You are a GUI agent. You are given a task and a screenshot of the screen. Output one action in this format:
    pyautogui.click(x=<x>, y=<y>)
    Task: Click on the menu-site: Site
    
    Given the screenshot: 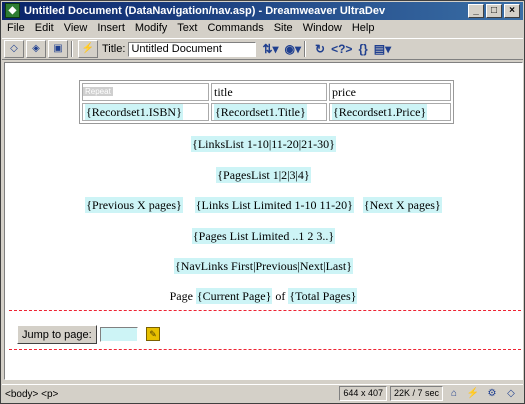 What is the action you would take?
    pyautogui.click(x=283, y=28)
    